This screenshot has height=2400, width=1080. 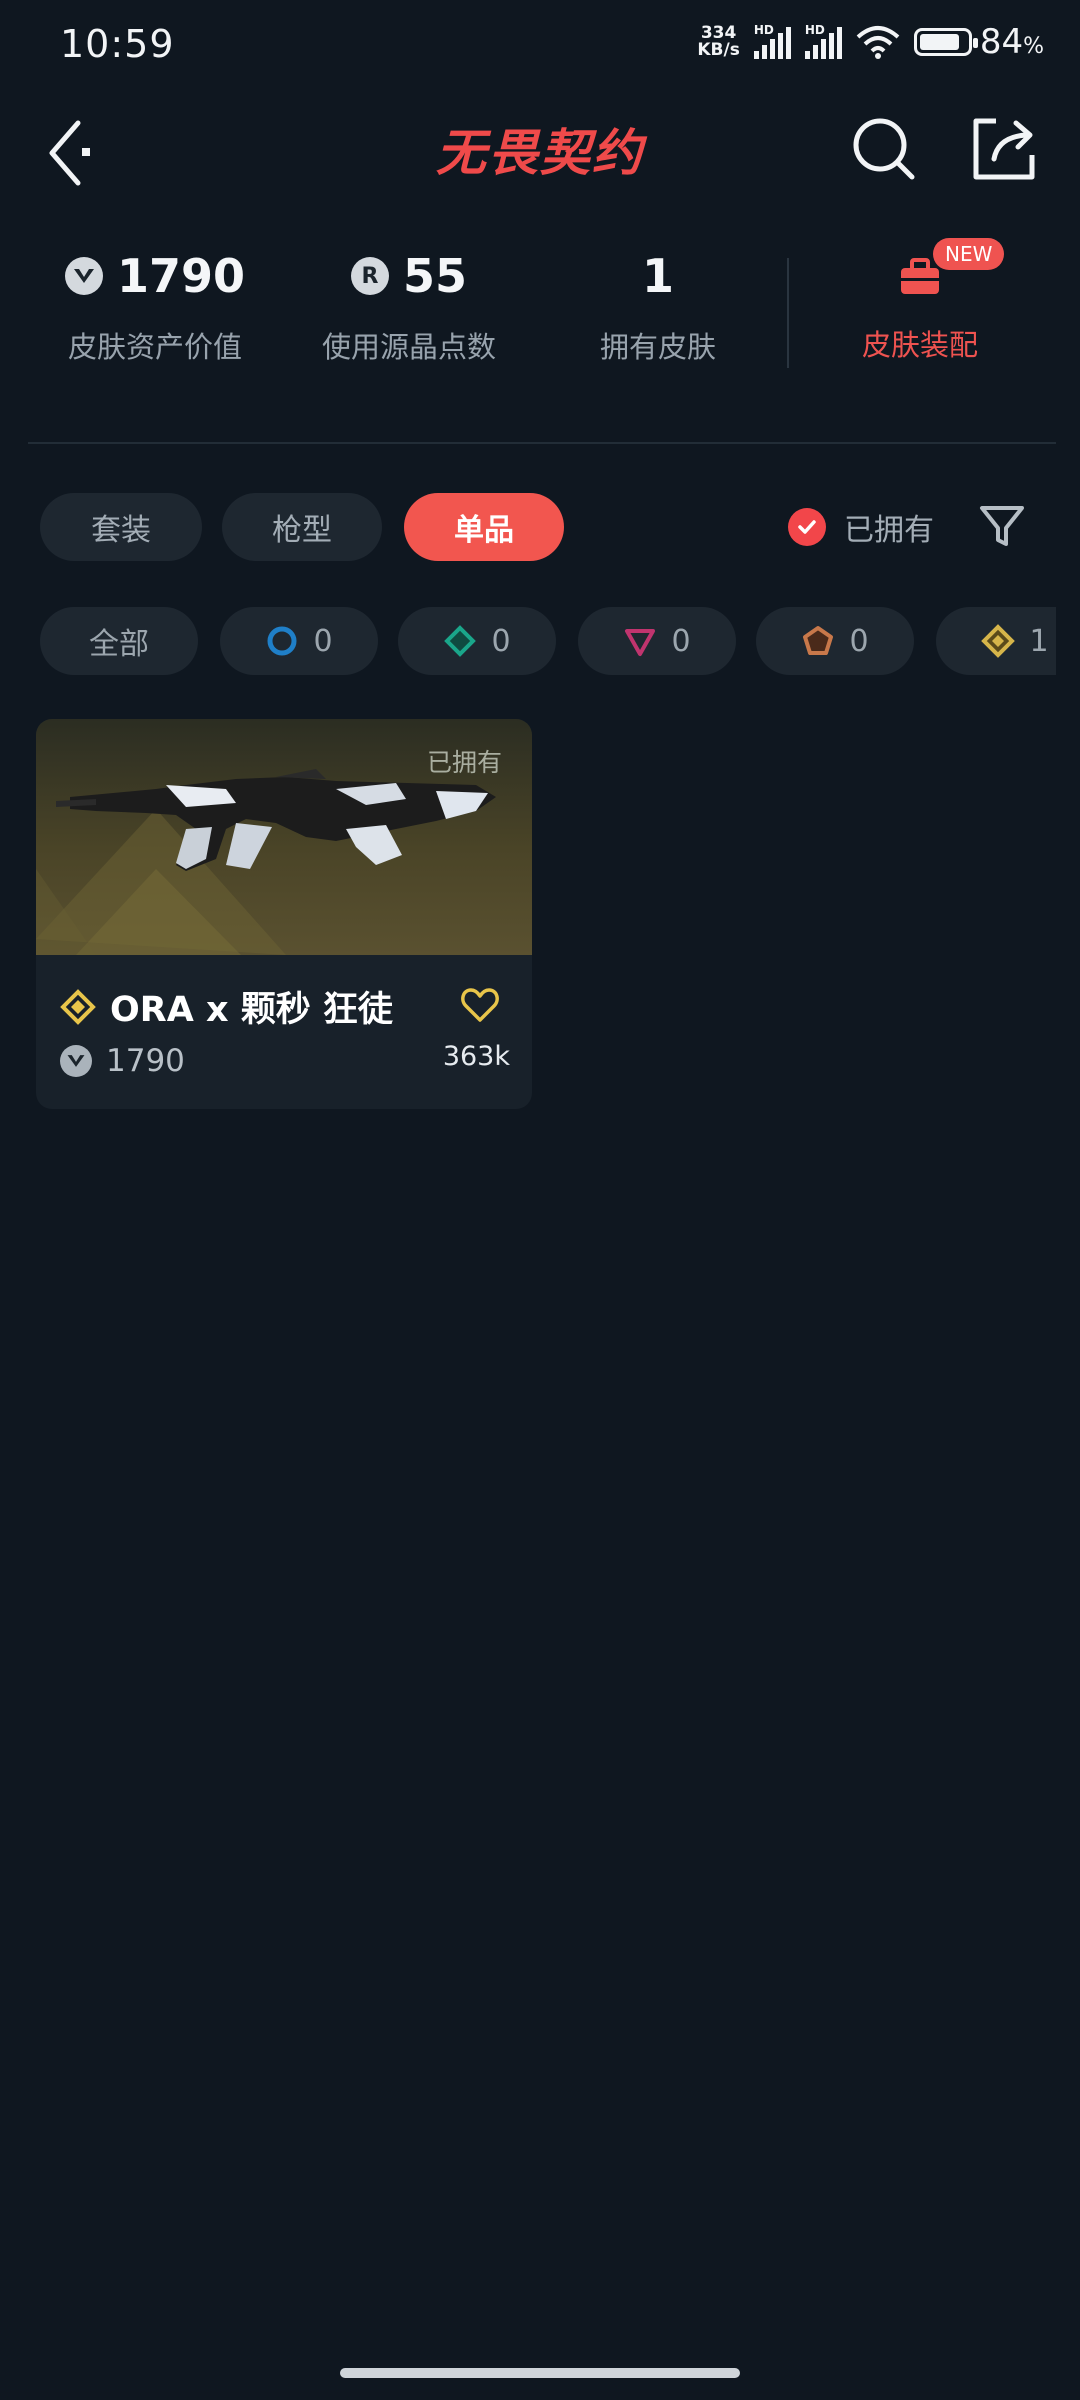 What do you see at coordinates (121, 527) in the screenshot?
I see `tab-sets: 套装` at bounding box center [121, 527].